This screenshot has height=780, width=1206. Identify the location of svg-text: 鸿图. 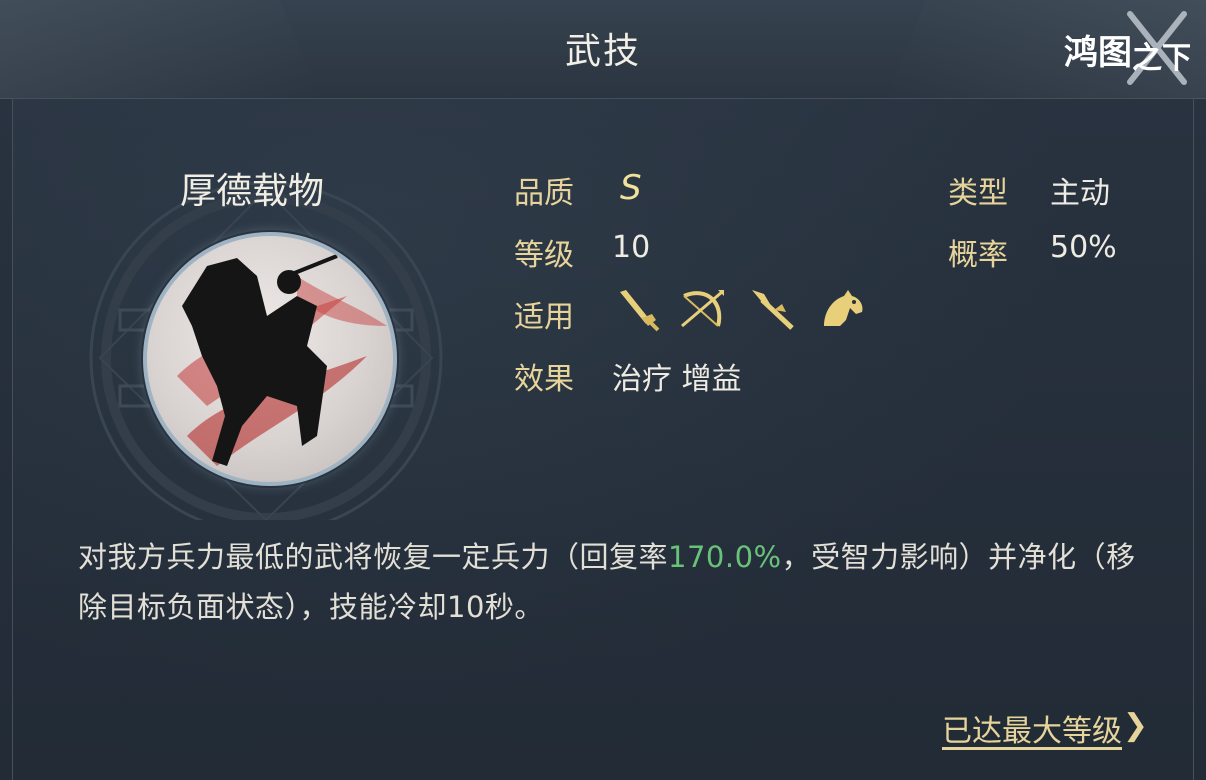
(1098, 53).